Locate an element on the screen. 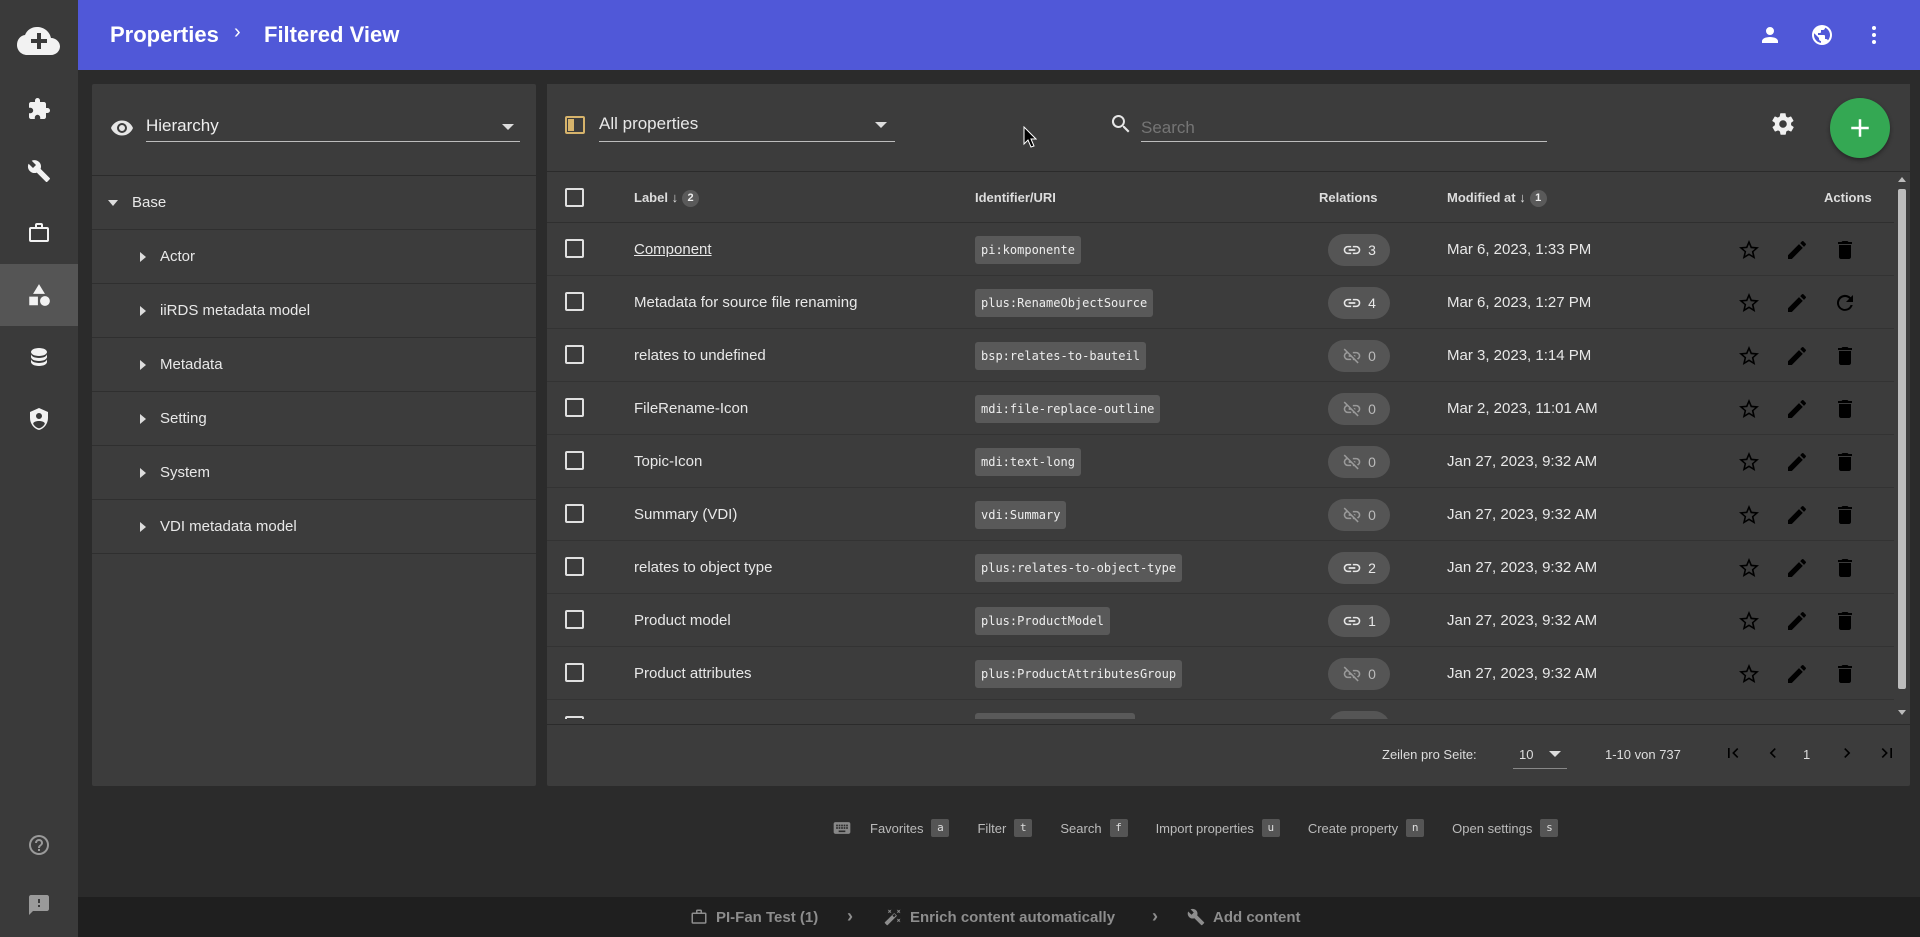 The height and width of the screenshot is (937, 1920). tree-node-setting: Setting is located at coordinates (314, 419).